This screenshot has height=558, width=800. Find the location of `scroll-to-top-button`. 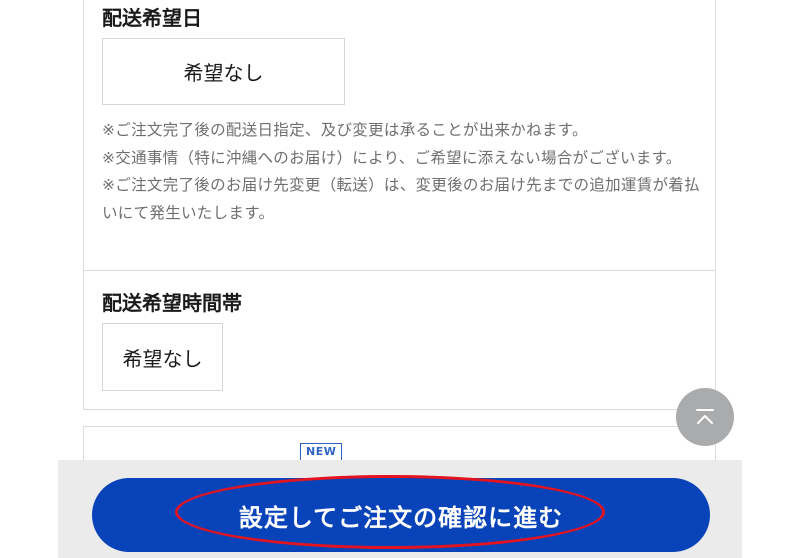

scroll-to-top-button is located at coordinates (705, 417).